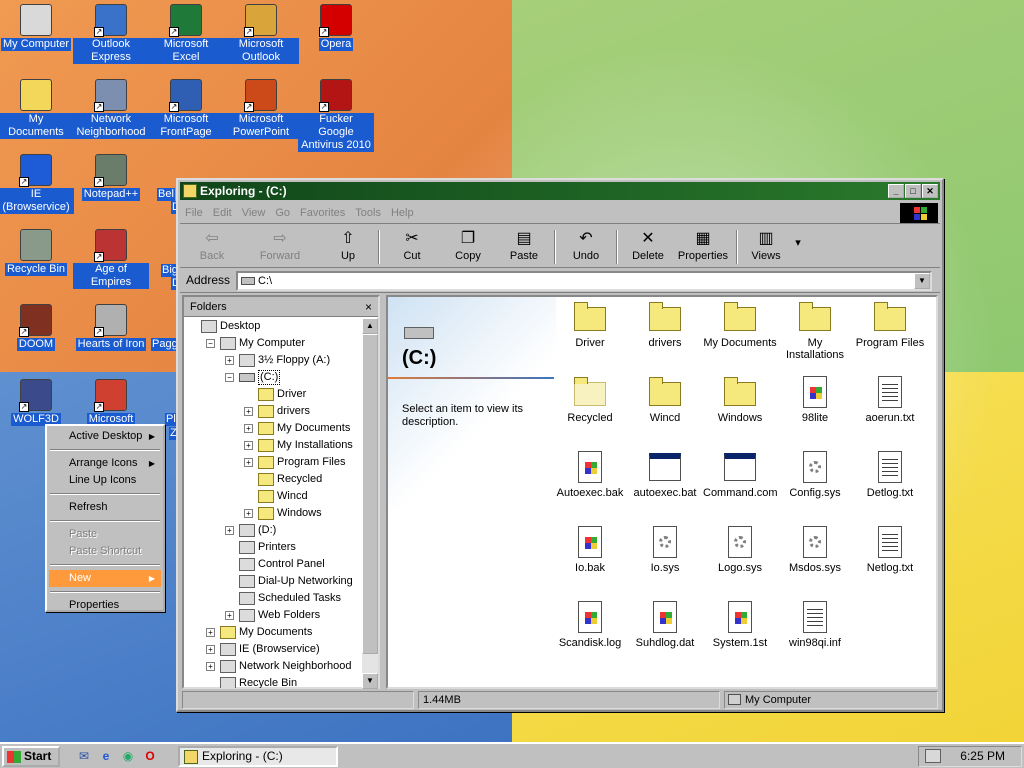 This screenshot has height=768, width=1024. What do you see at coordinates (111, 402) in the screenshot?
I see `desktop-icon: ↗ Microsoft` at bounding box center [111, 402].